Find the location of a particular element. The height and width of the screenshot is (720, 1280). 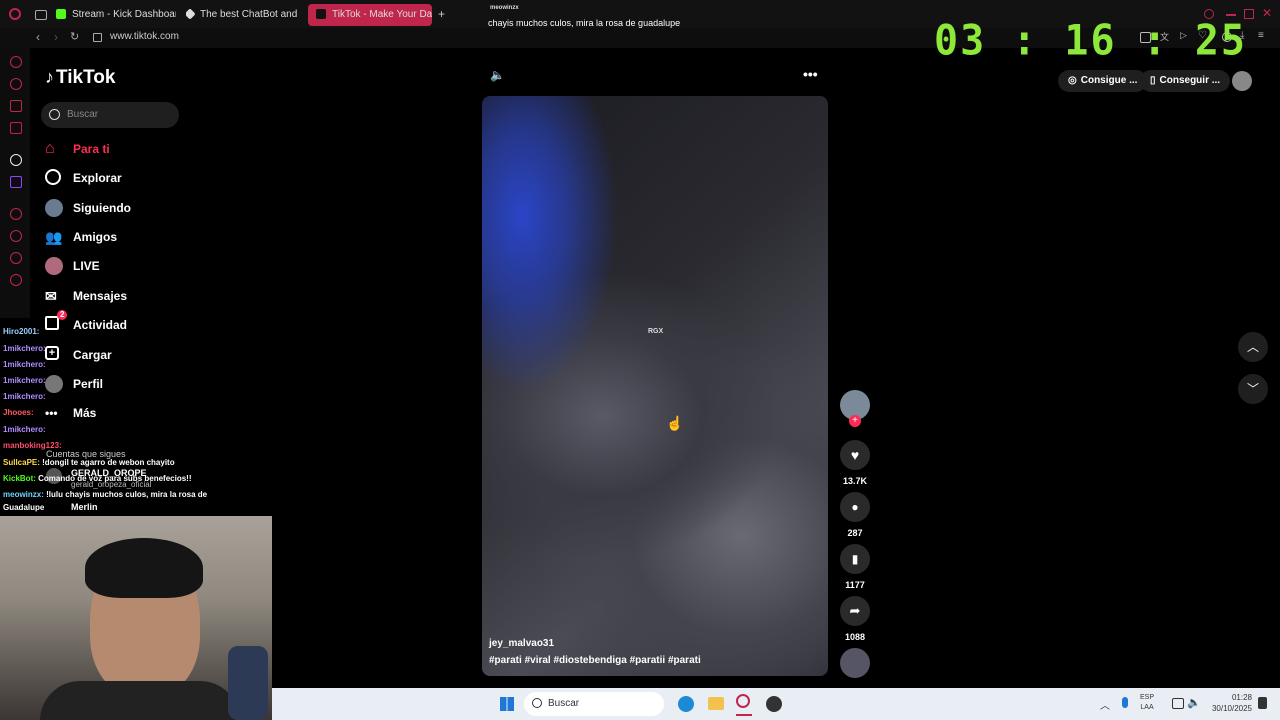

like-button: ♥ is located at coordinates (855, 455).